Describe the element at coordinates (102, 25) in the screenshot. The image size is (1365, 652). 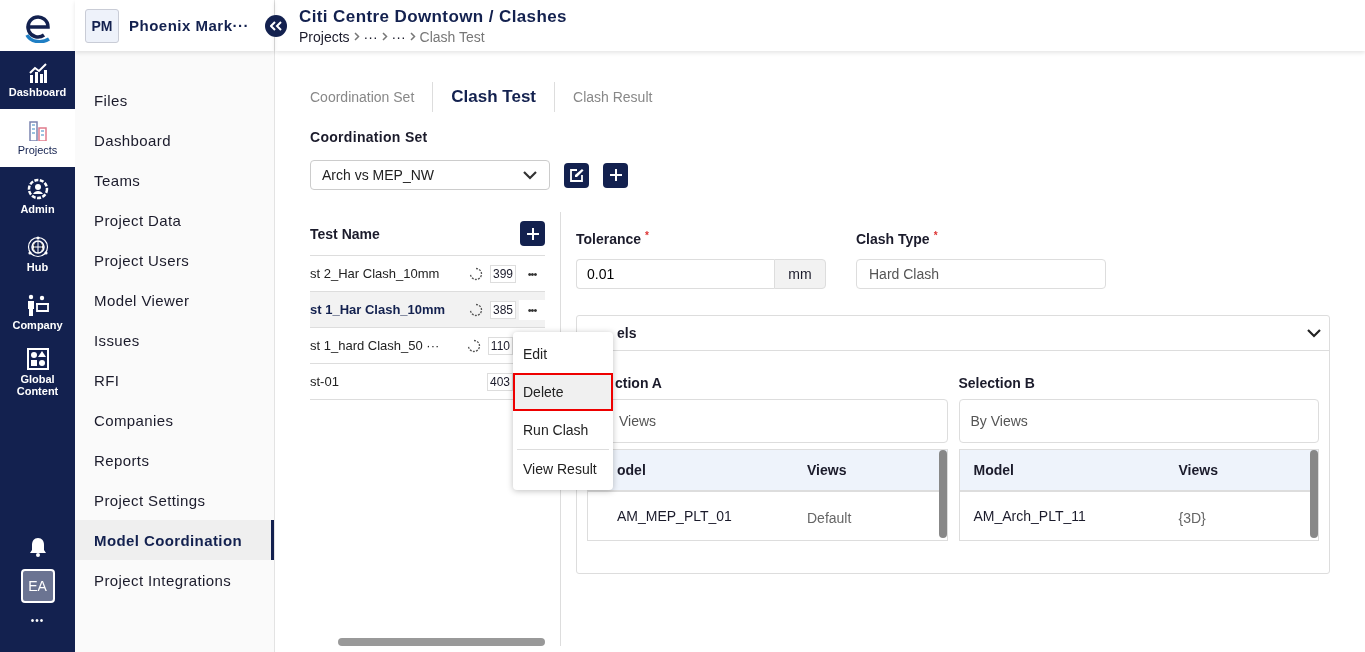
I see `project-badge: PM` at that location.